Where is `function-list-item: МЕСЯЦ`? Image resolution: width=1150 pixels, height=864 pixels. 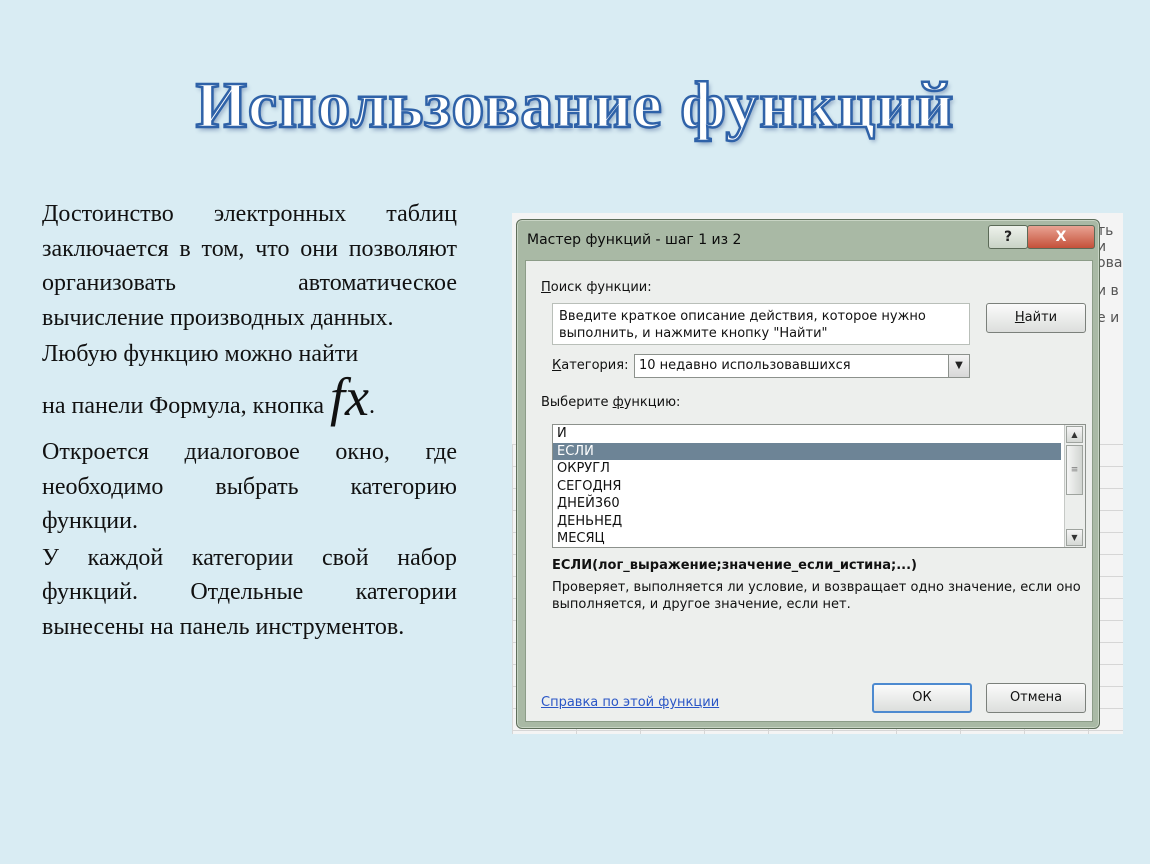 function-list-item: МЕСЯЦ is located at coordinates (807, 538).